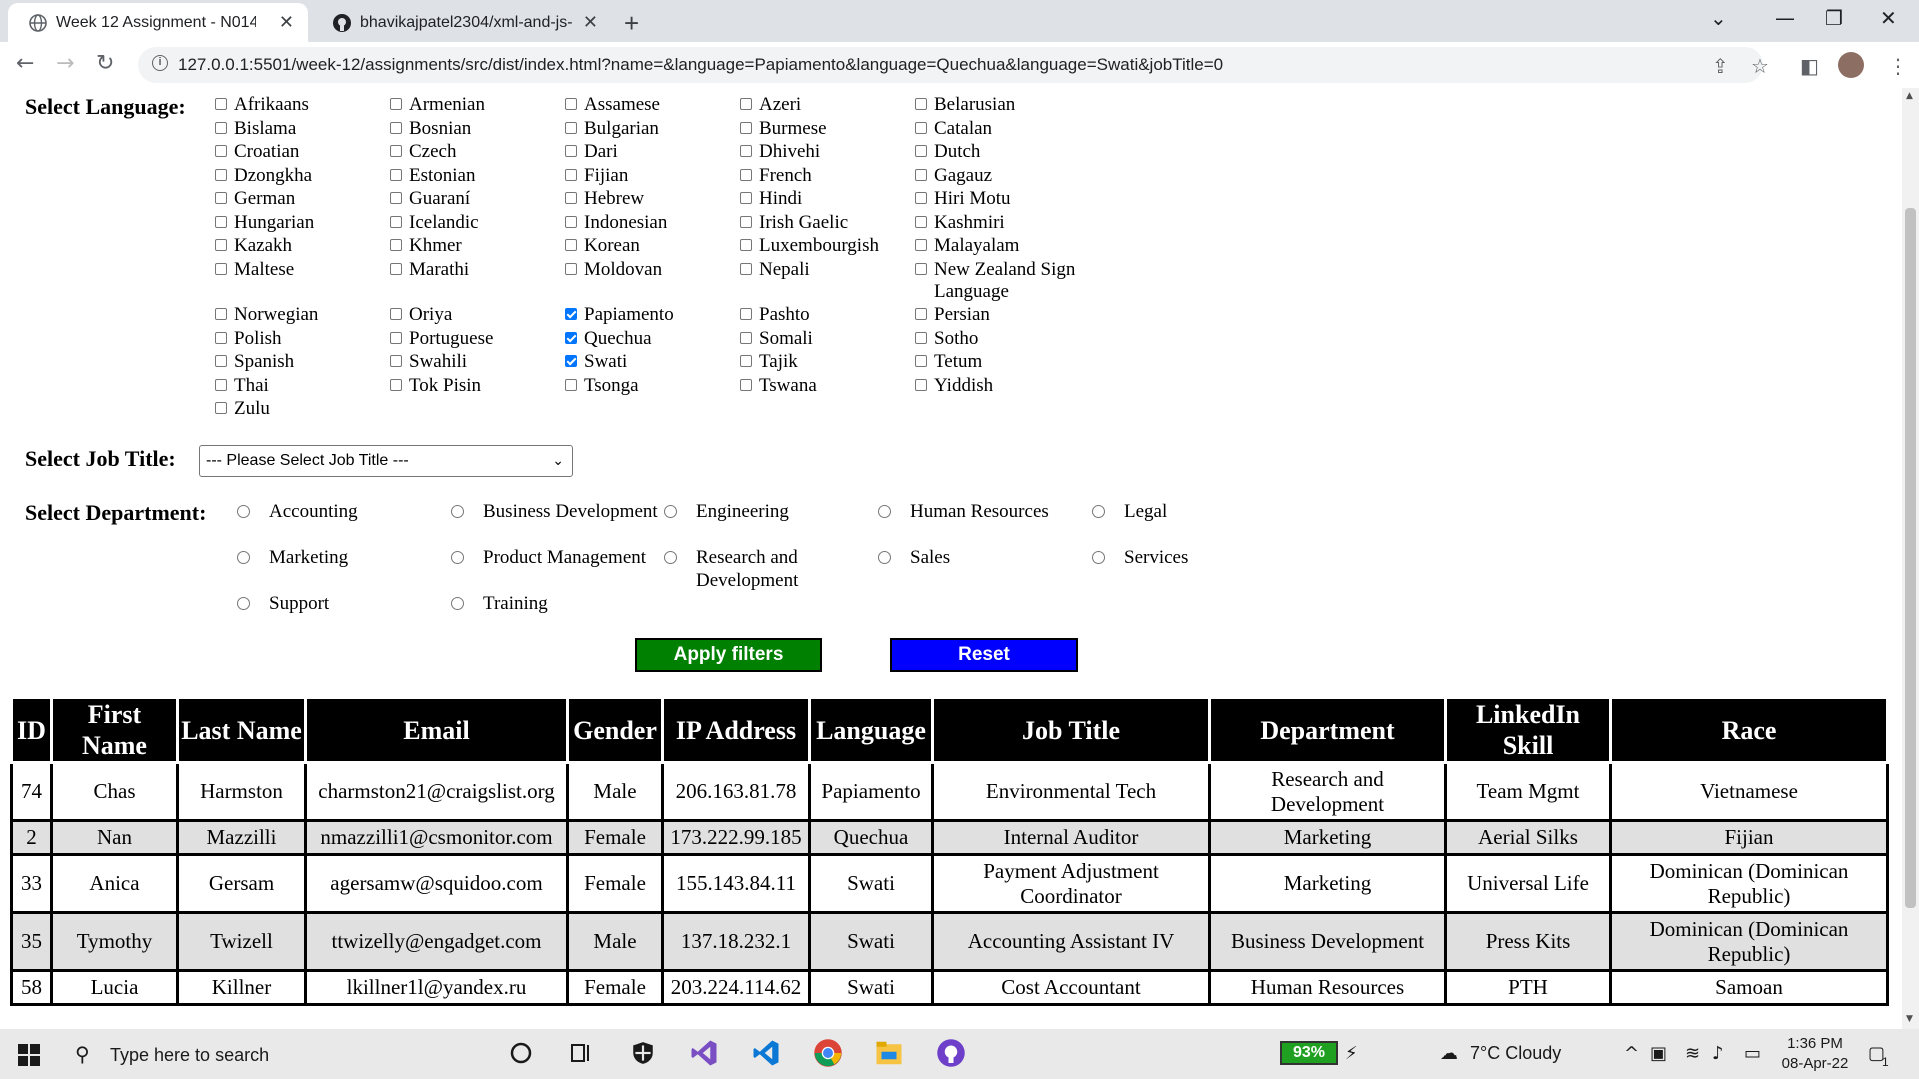 The width and height of the screenshot is (1919, 1079). What do you see at coordinates (160, 63) in the screenshot?
I see `info-icon: i` at bounding box center [160, 63].